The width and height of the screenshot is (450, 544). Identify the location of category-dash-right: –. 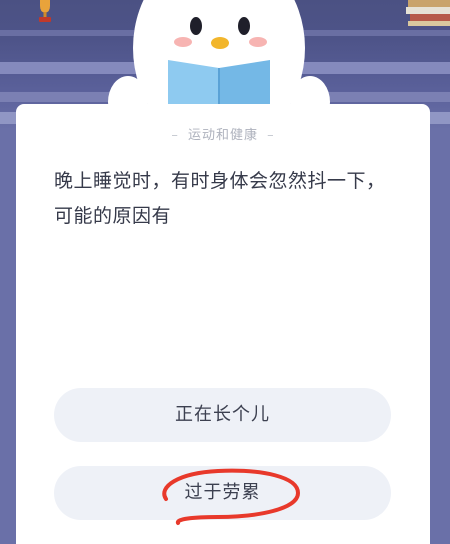
(271, 135).